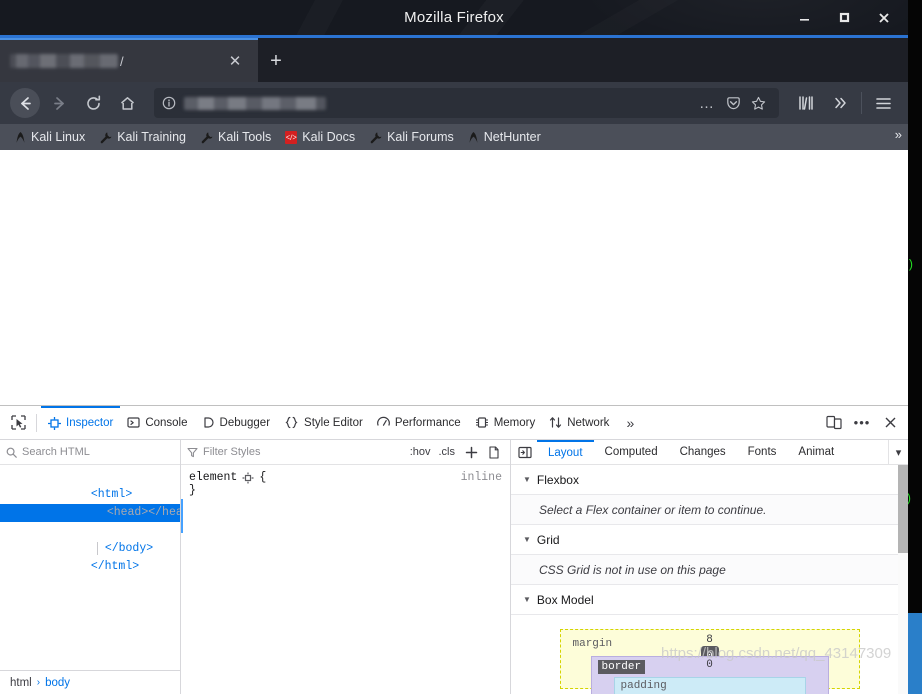 The height and width of the screenshot is (694, 922). Describe the element at coordinates (565, 451) in the screenshot. I see `sidebar-tab-layout: Layout` at that location.